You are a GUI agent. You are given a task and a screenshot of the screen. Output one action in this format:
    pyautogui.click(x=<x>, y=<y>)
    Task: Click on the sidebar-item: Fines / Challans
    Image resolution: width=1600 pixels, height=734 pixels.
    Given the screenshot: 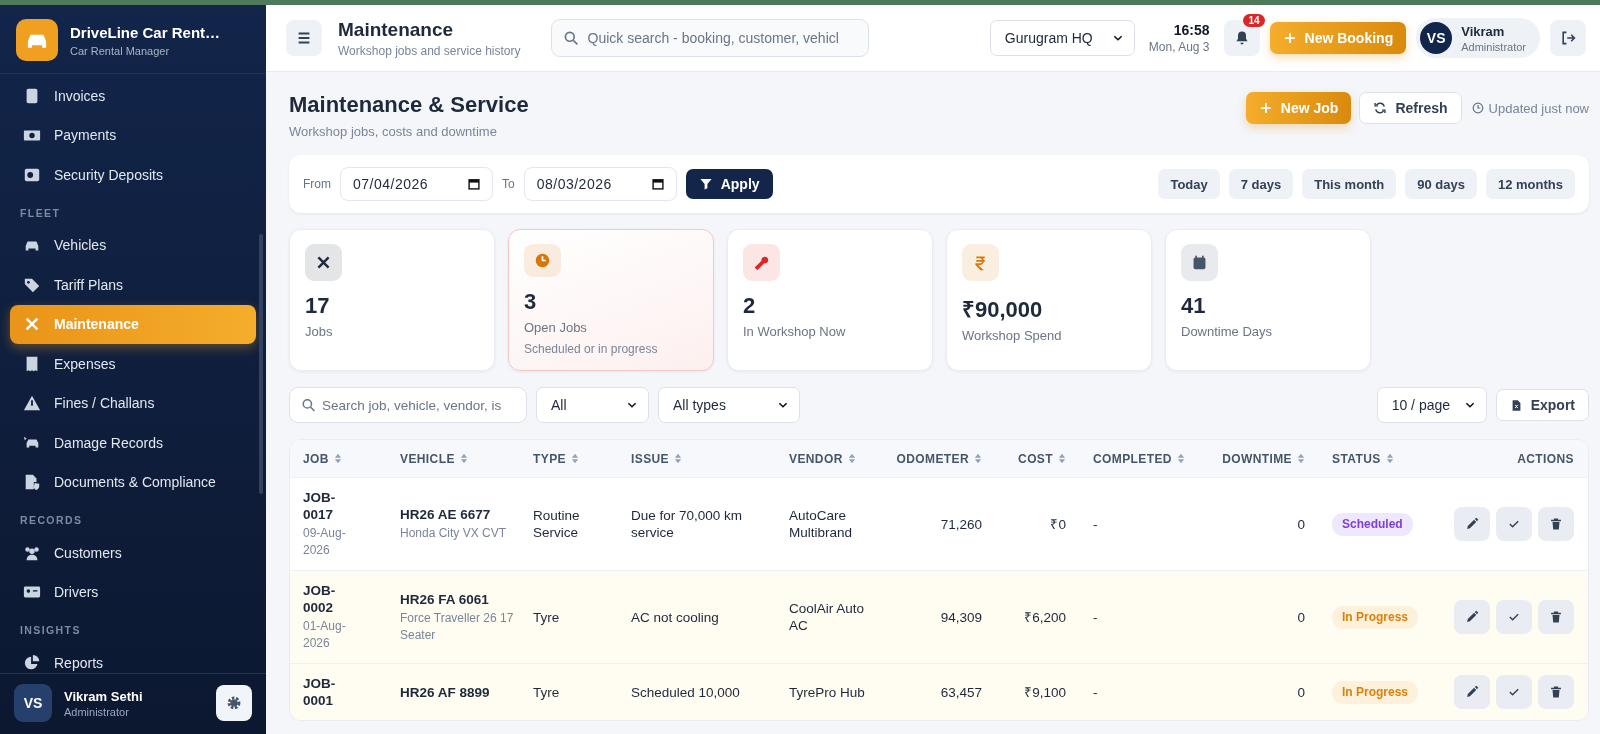 What is the action you would take?
    pyautogui.click(x=133, y=403)
    